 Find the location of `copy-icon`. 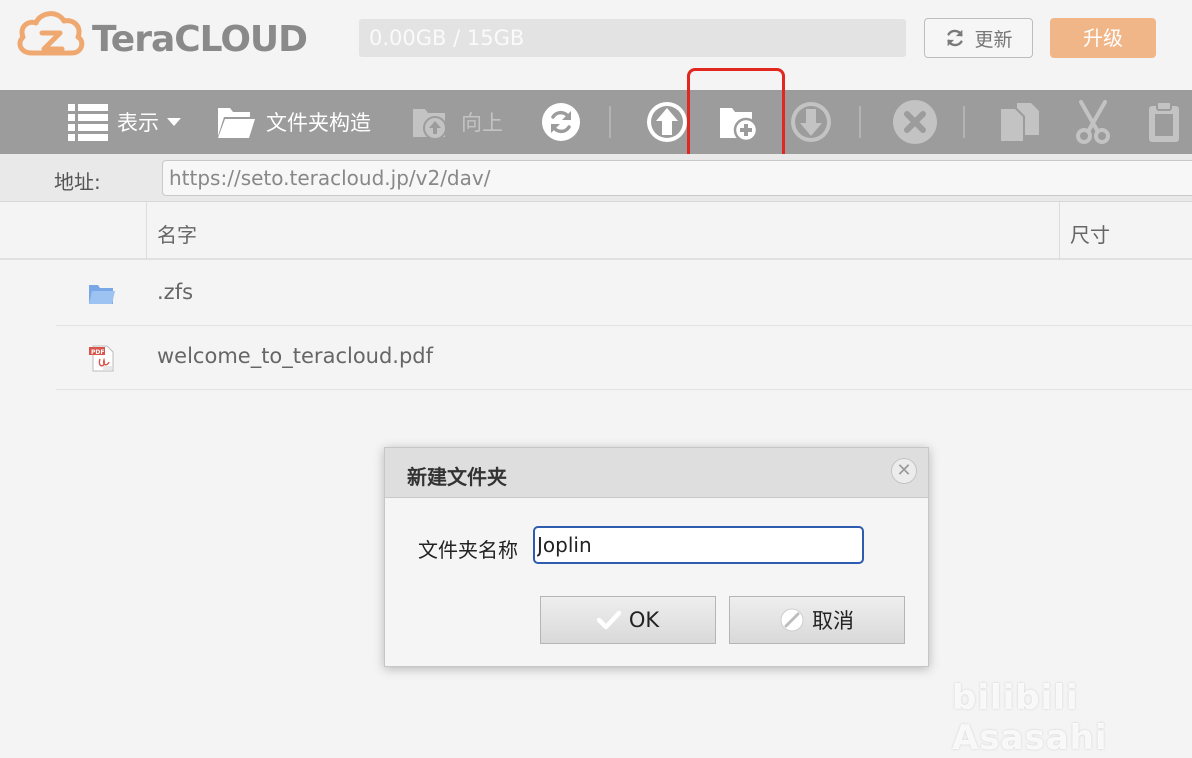

copy-icon is located at coordinates (1020, 122).